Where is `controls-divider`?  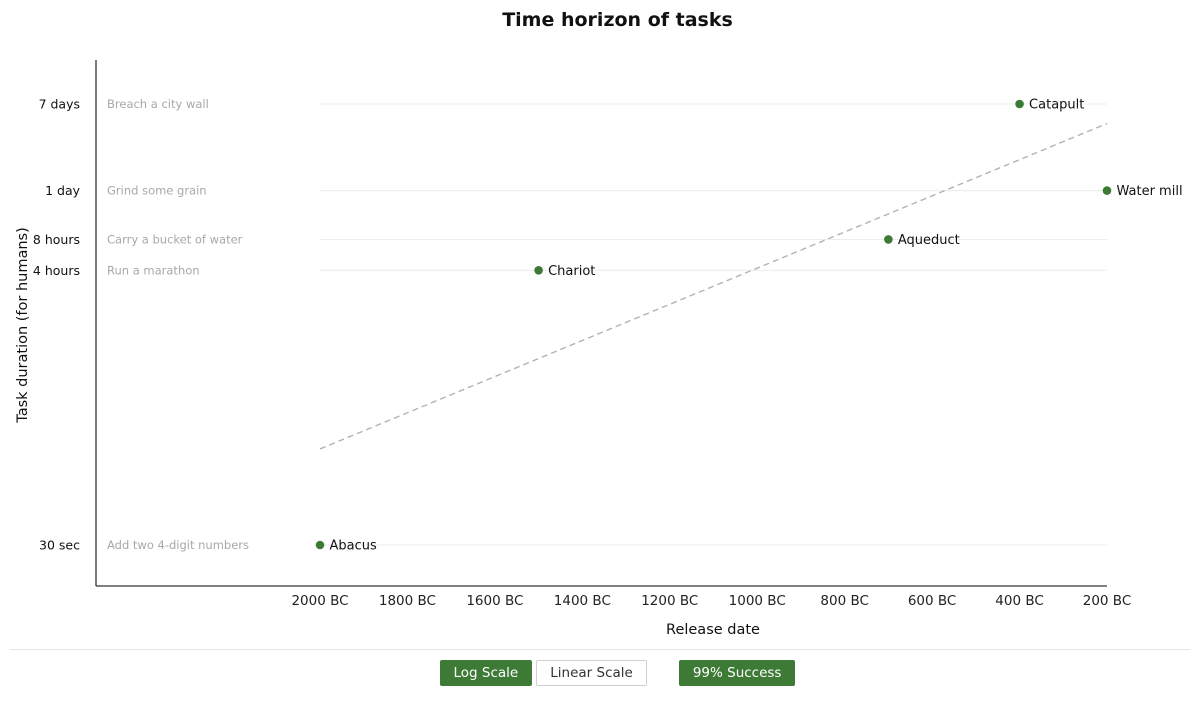
controls-divider is located at coordinates (600, 649).